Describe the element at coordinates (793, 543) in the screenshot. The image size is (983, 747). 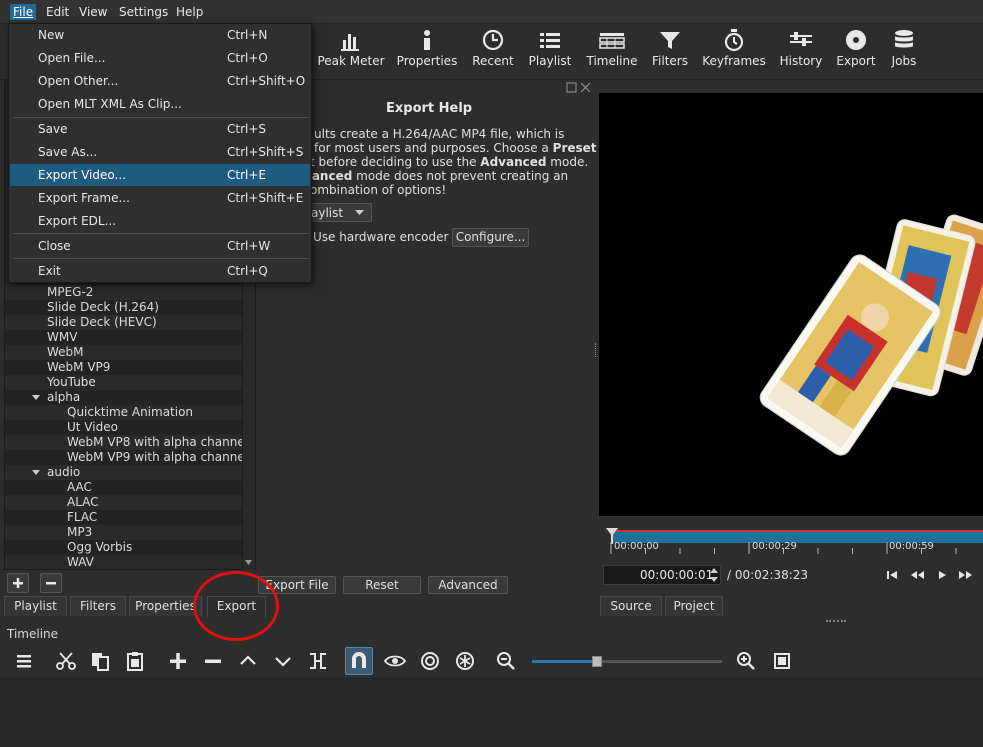
I see `time-ruler: 00:00:00 00:00:29 00:00:59` at that location.